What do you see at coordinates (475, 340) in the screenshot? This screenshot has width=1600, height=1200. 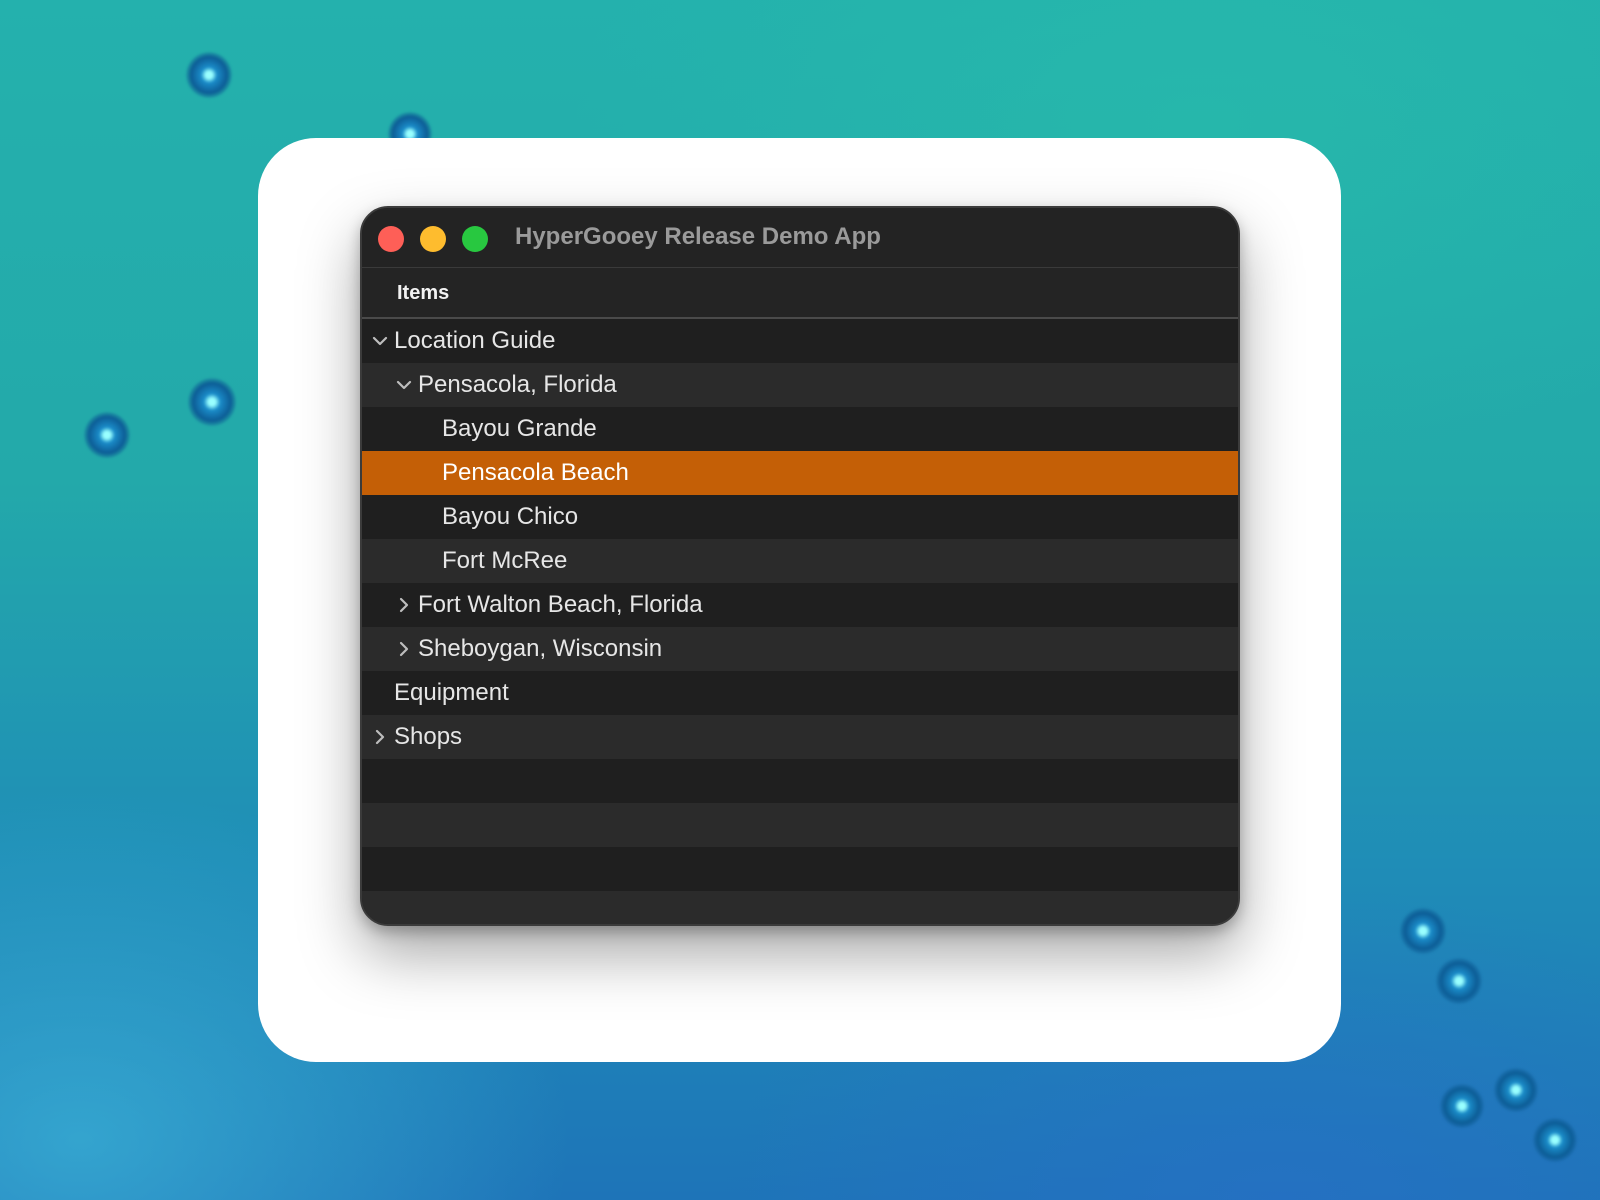 I see `outline-row-label: Location Guide` at bounding box center [475, 340].